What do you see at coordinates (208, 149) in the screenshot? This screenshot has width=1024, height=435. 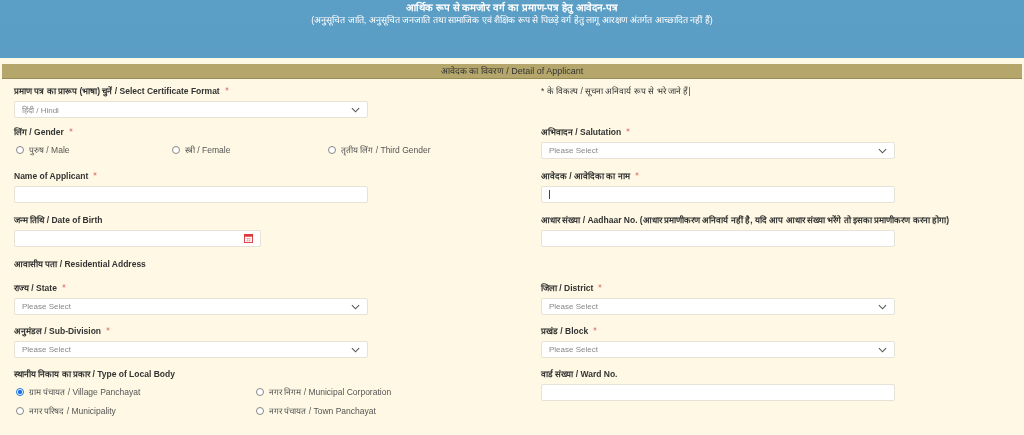 I see `radio-label: स्त्री / Female` at bounding box center [208, 149].